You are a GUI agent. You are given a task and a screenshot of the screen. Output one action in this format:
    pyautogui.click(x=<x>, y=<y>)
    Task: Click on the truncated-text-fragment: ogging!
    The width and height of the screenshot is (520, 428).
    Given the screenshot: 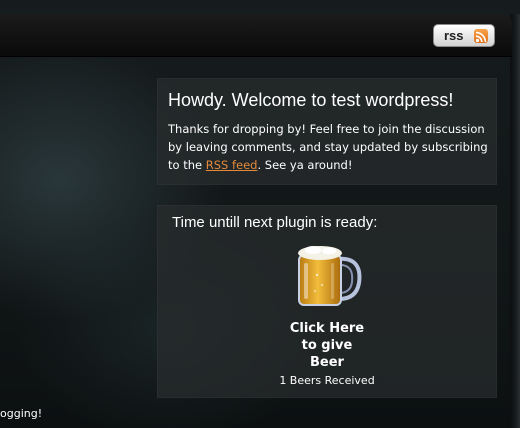 What is the action you would take?
    pyautogui.click(x=21, y=413)
    